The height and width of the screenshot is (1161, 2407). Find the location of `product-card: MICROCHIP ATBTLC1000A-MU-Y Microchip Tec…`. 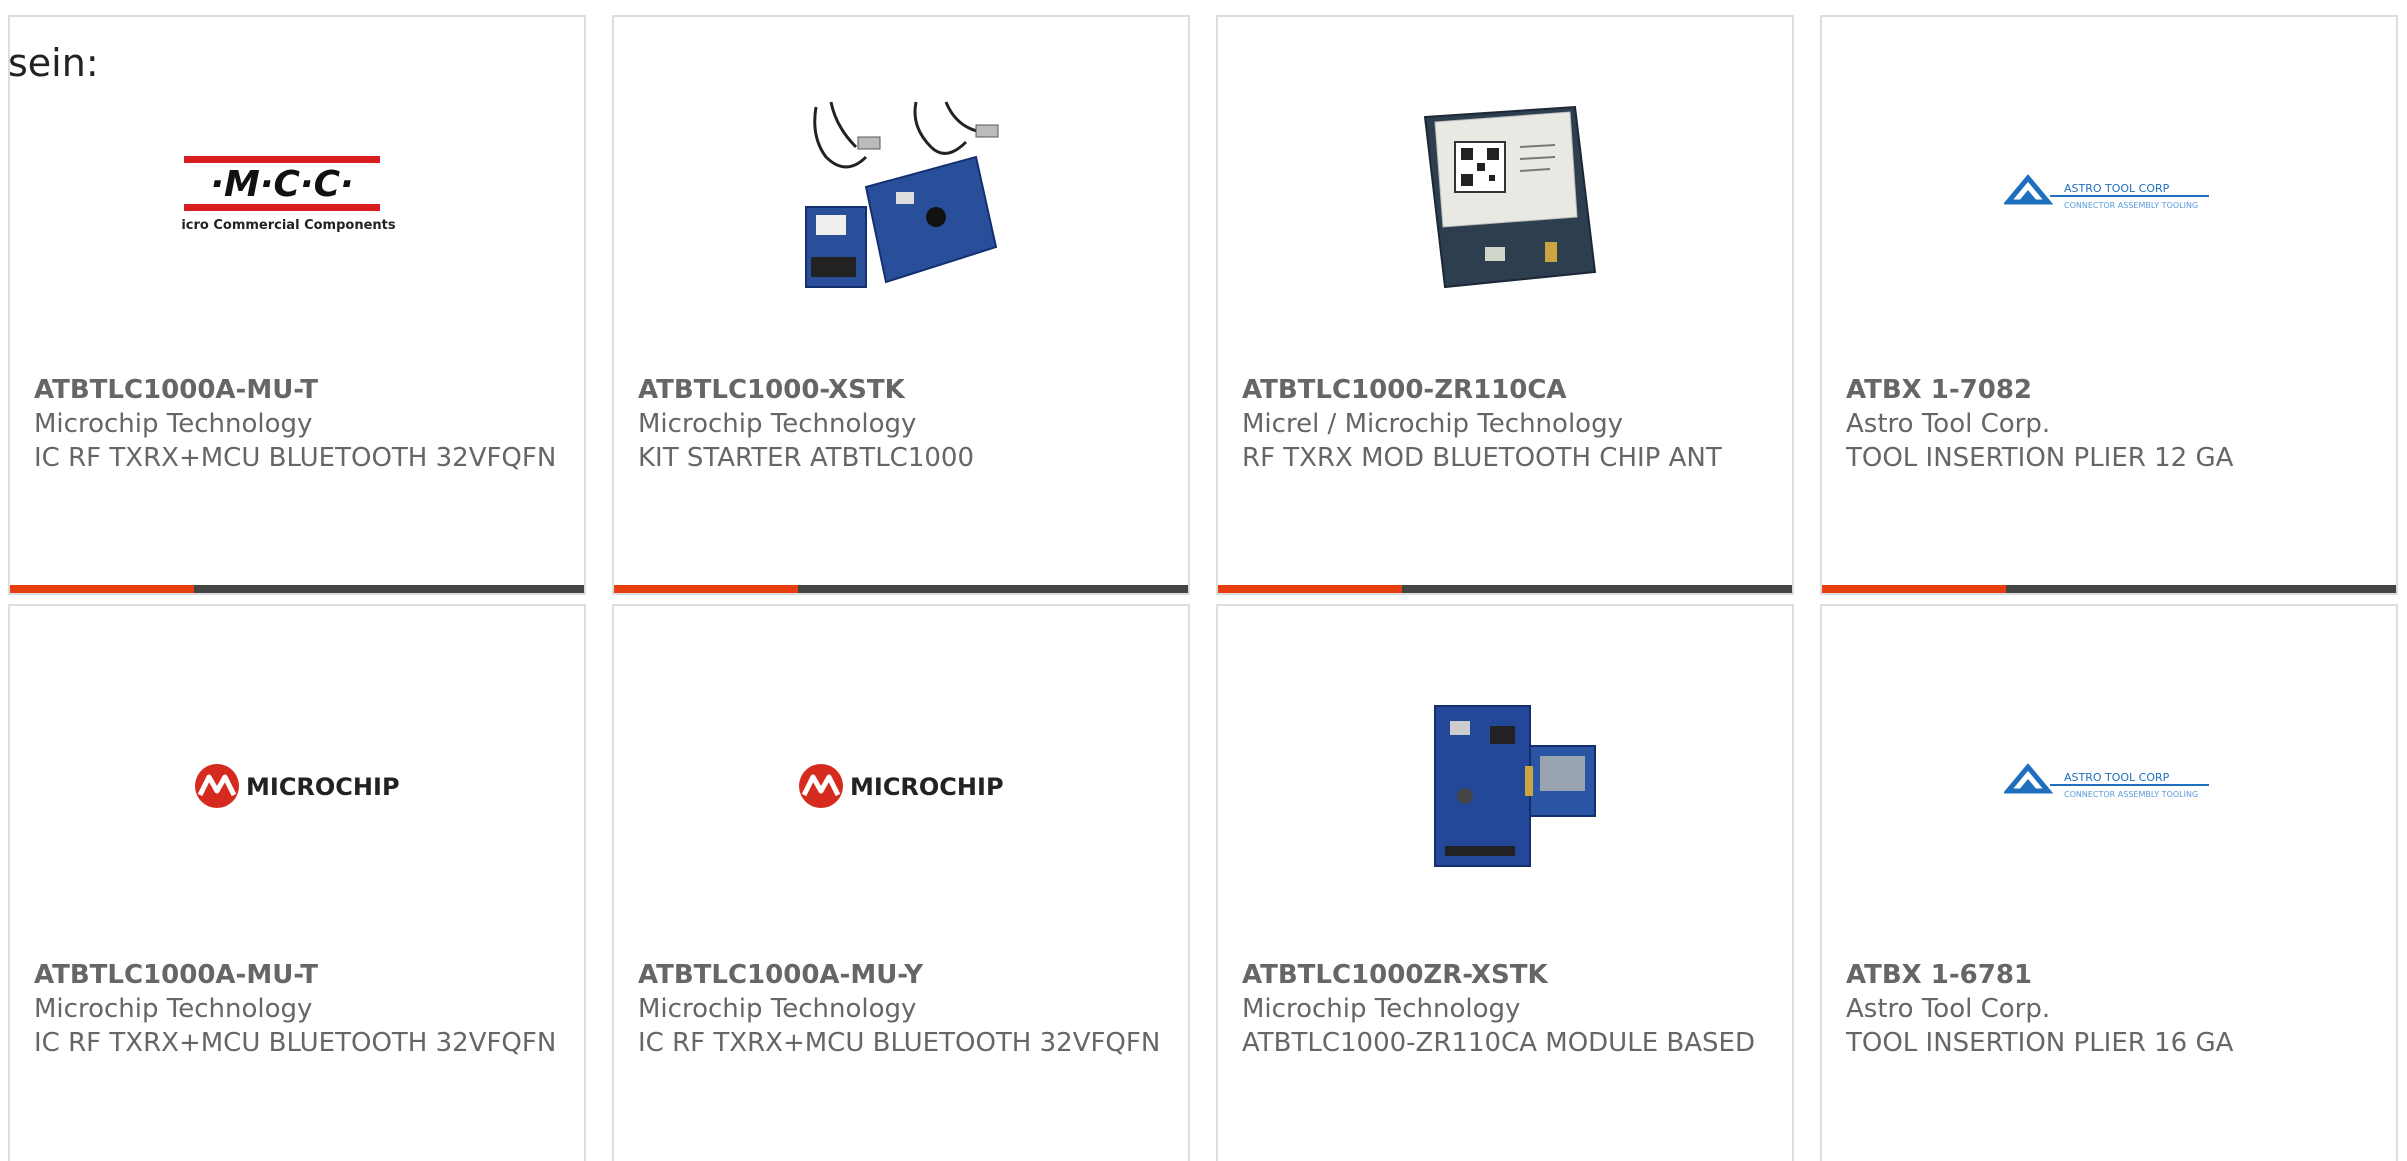

product-card: MICROCHIP ATBTLC1000A-MU-Y Microchip Tec… is located at coordinates (901, 882).